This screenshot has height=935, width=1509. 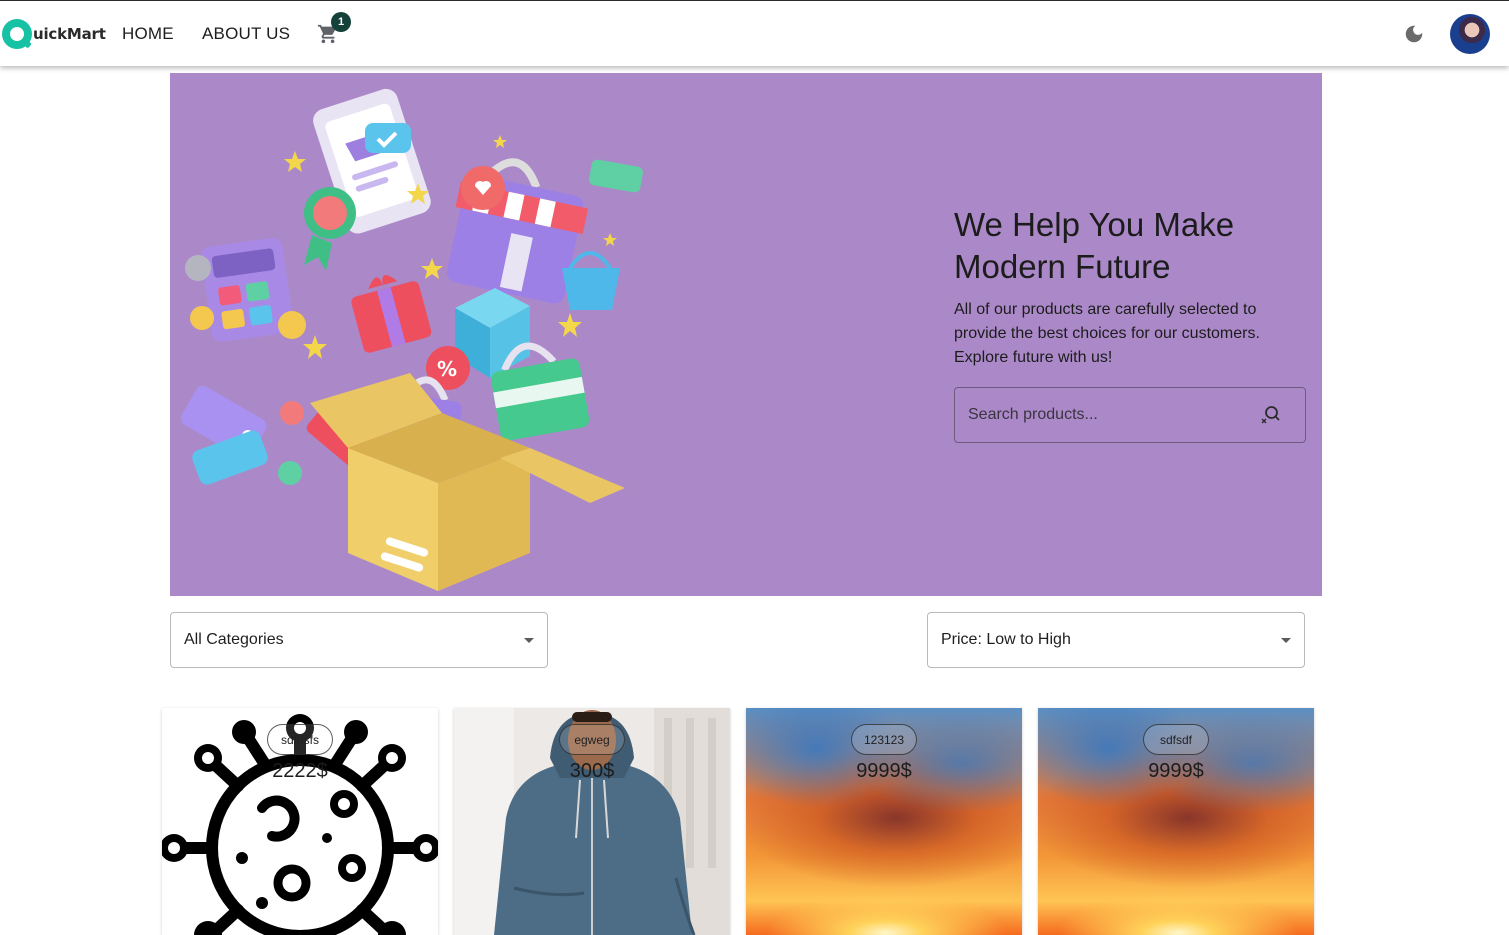 What do you see at coordinates (148, 34) in the screenshot?
I see `nav-home-link: HOME` at bounding box center [148, 34].